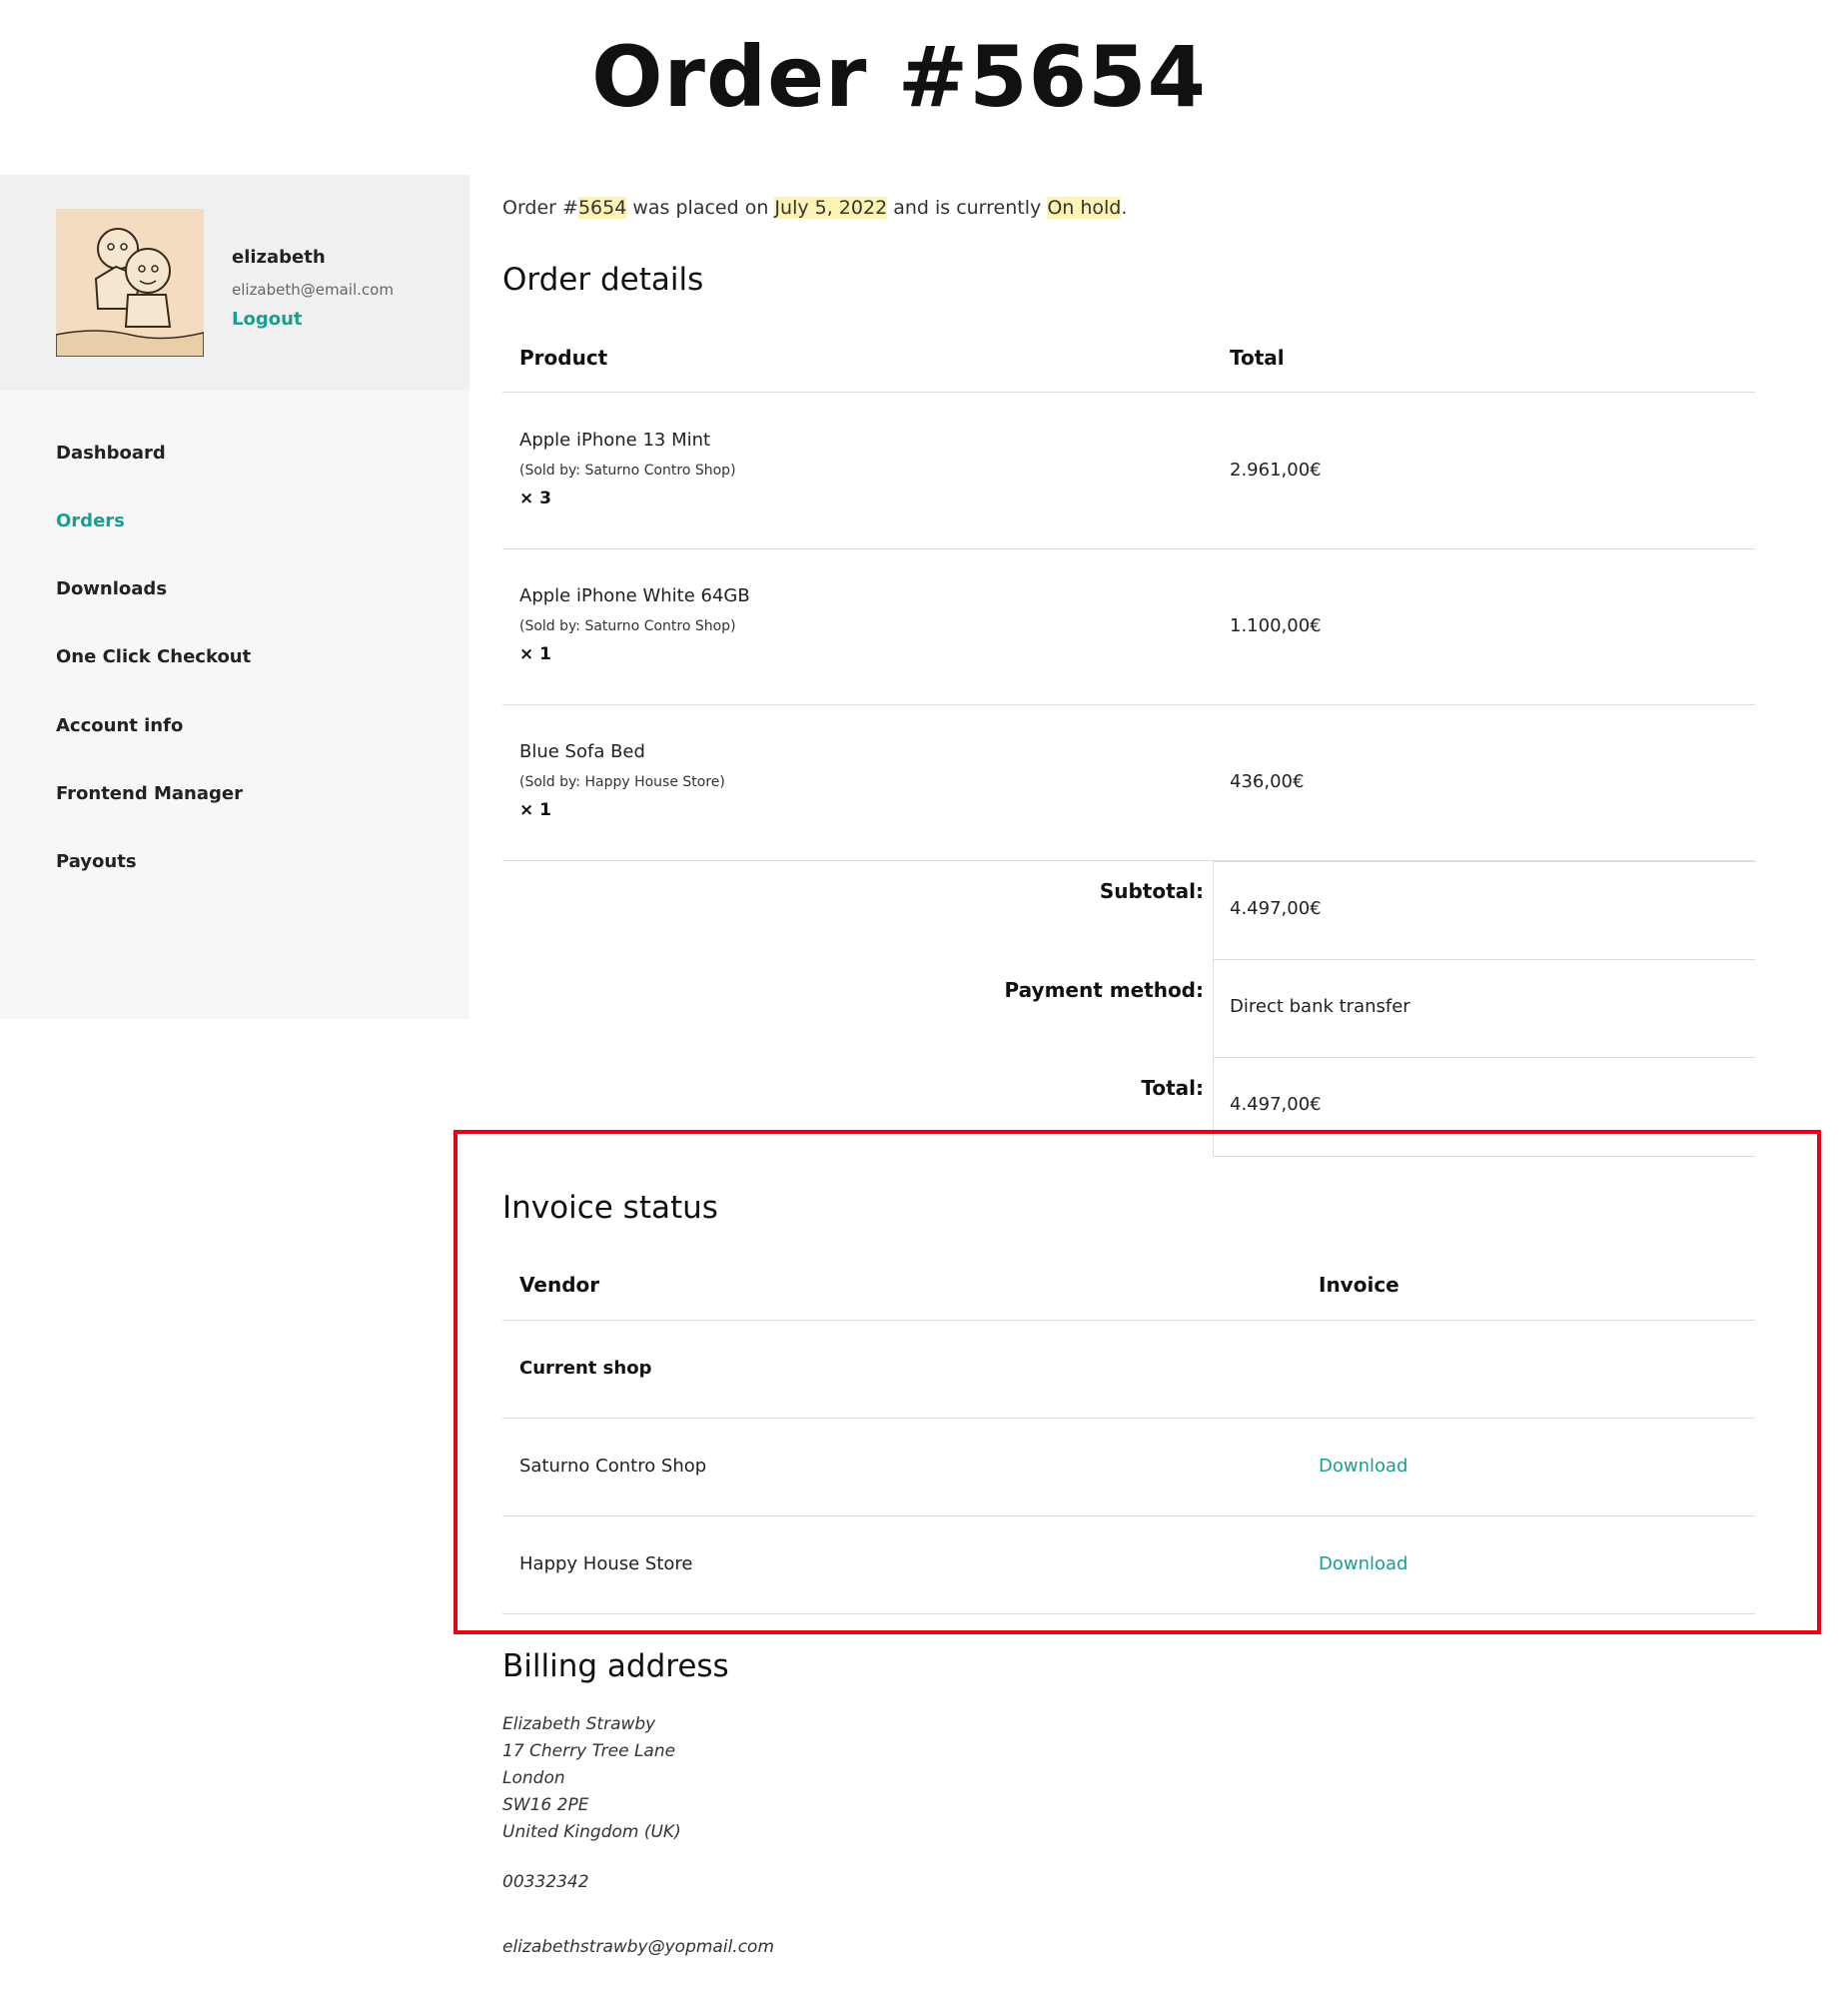  What do you see at coordinates (1267, 782) in the screenshot?
I see `product-total: 436,00€` at bounding box center [1267, 782].